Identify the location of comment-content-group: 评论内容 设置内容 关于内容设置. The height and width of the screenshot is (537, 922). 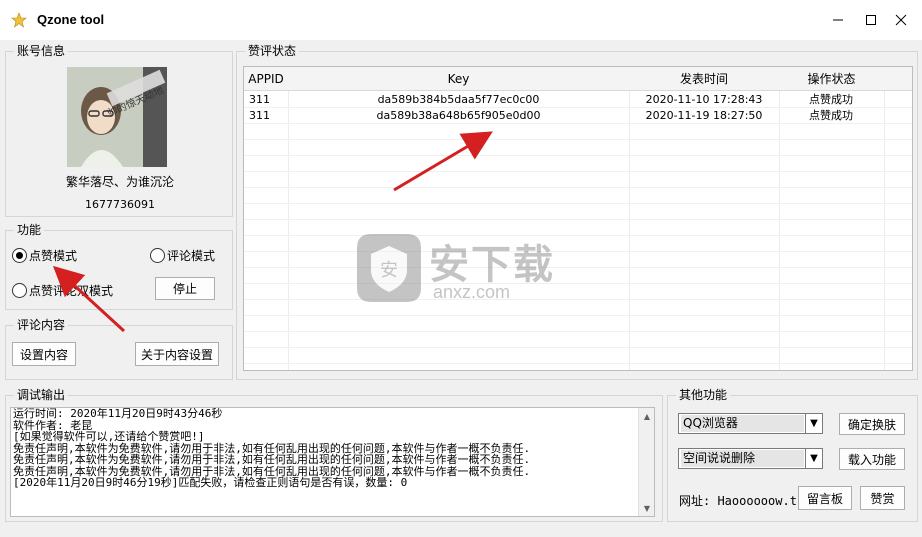
(119, 349).